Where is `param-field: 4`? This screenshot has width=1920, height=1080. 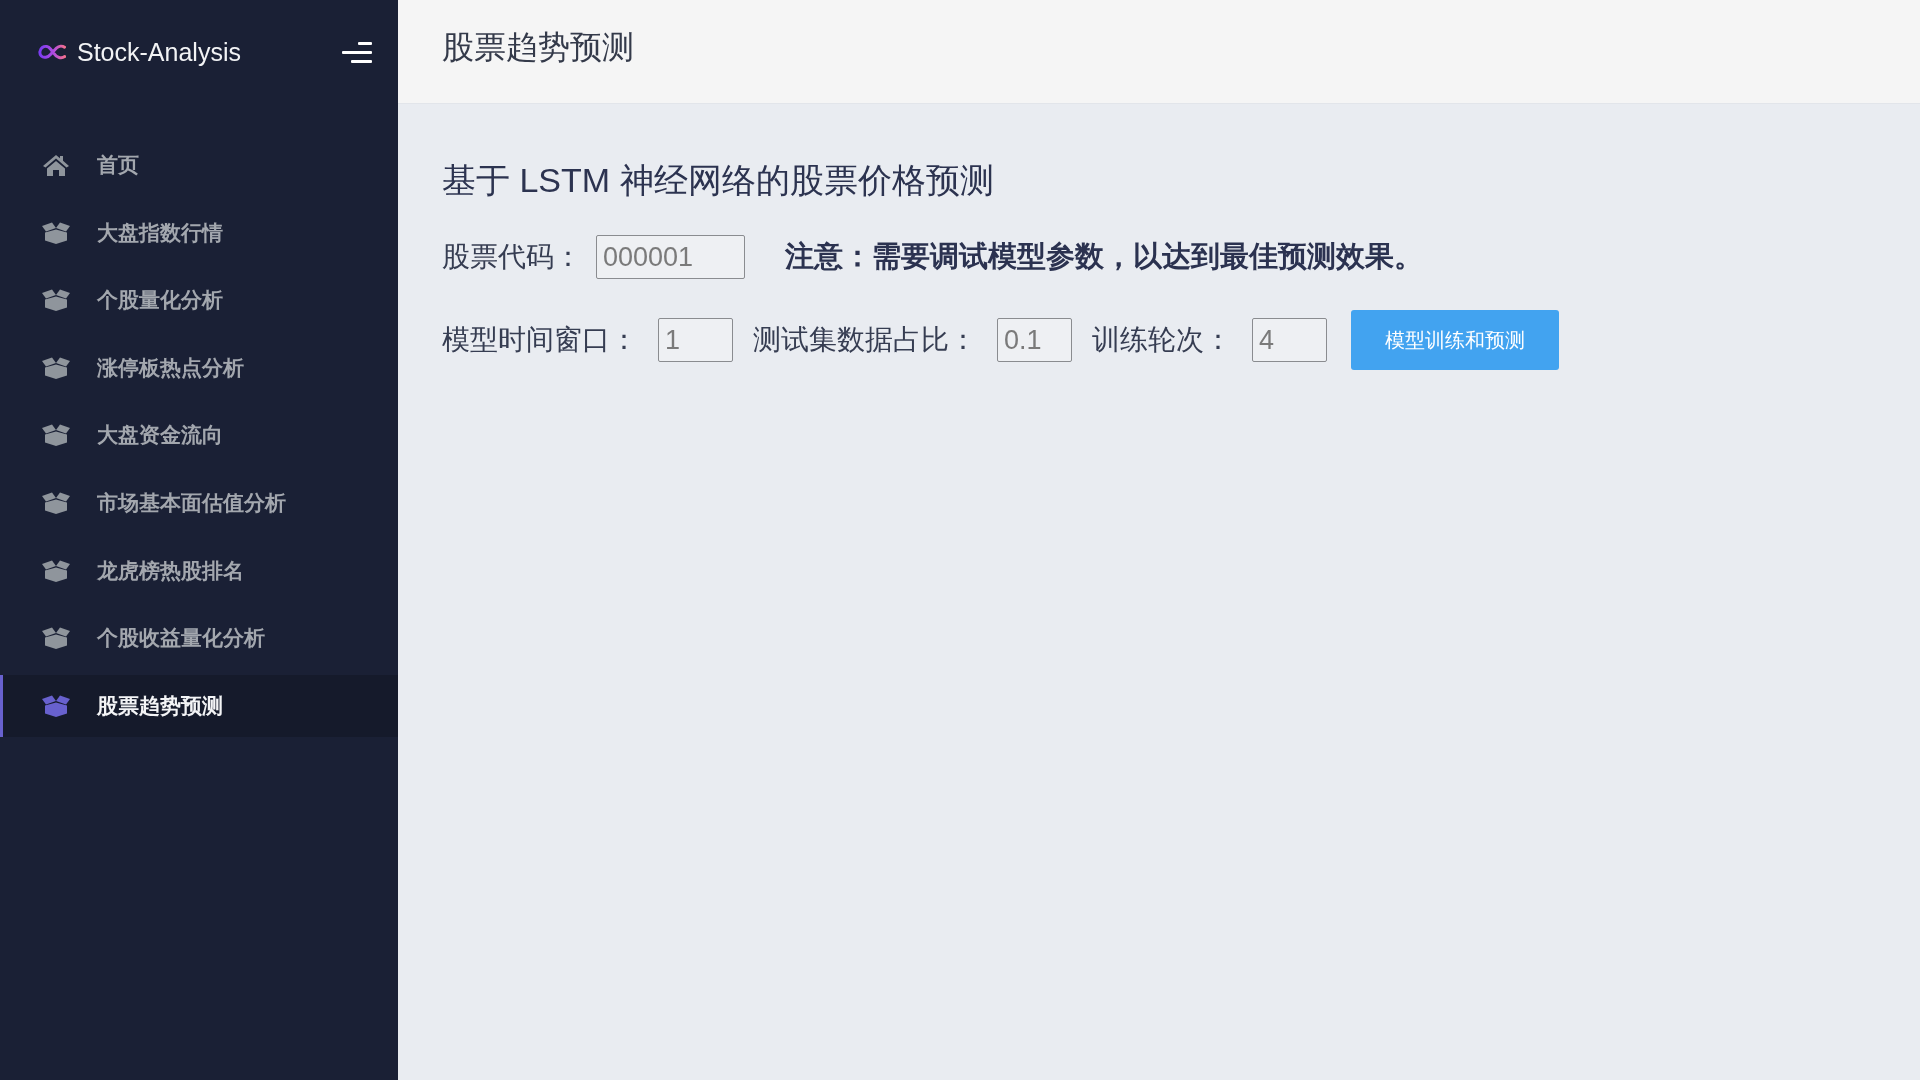 param-field: 4 is located at coordinates (1289, 340).